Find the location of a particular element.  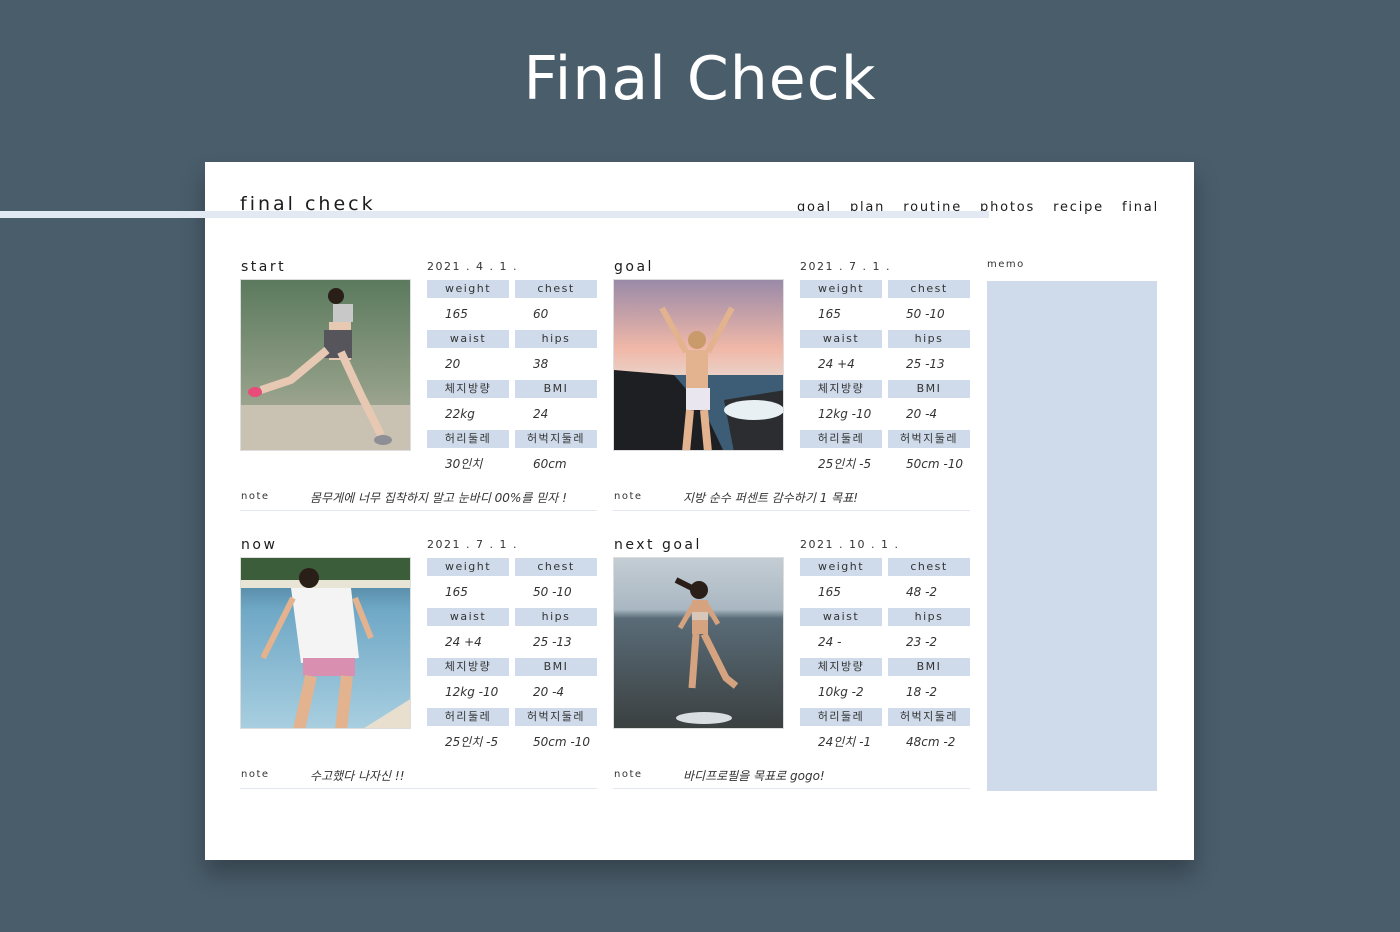

waist-circ-value: 24인치 -1 is located at coordinates (845, 742).